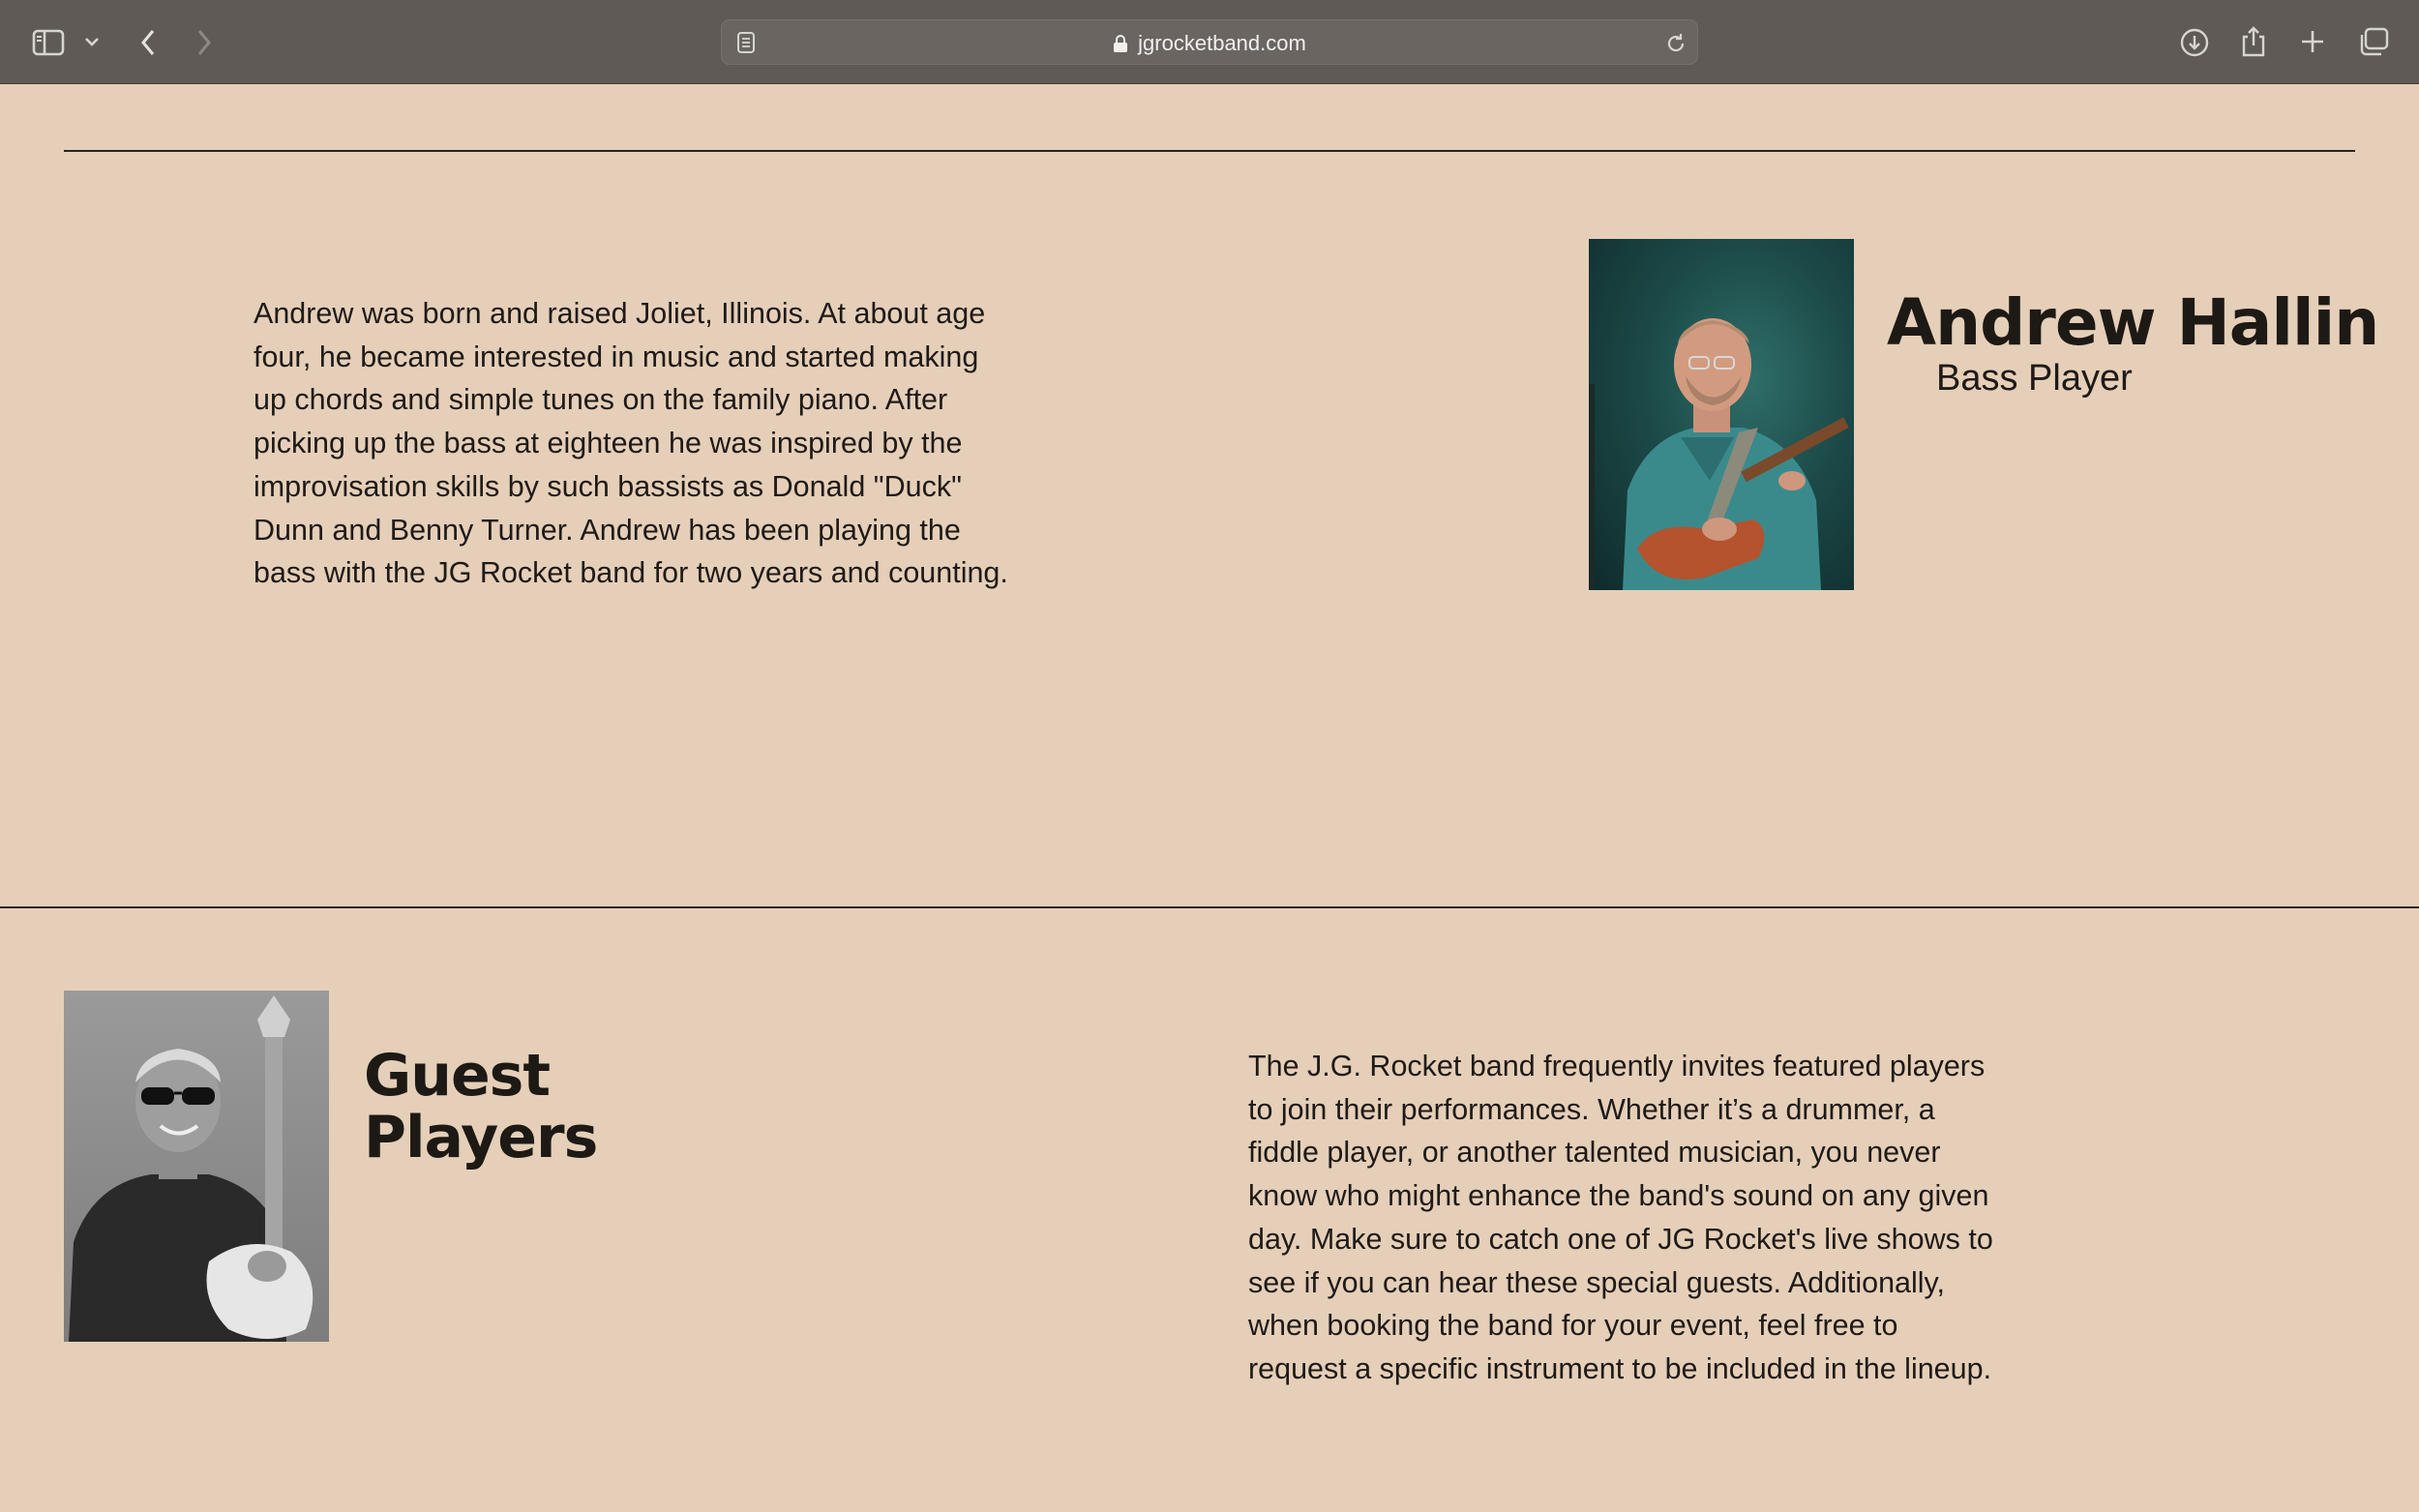  Describe the element at coordinates (49, 42) in the screenshot. I see `sidebar-icon` at that location.